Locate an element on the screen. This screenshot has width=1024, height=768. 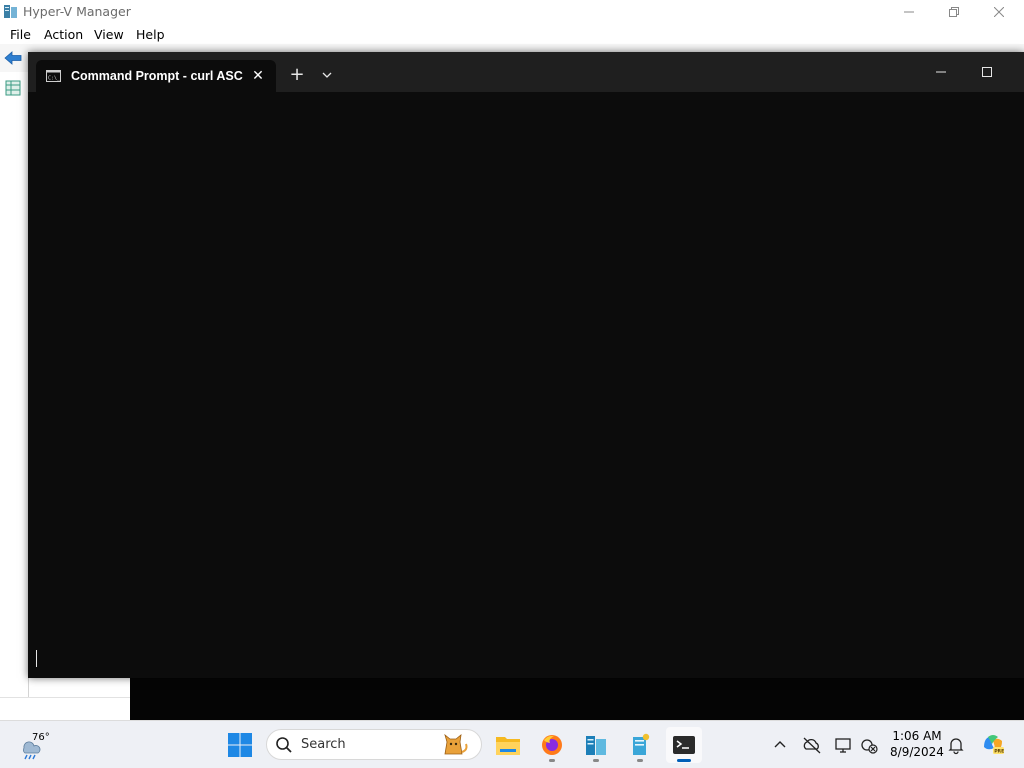
search-placeholder: Search is located at coordinates (323, 744).